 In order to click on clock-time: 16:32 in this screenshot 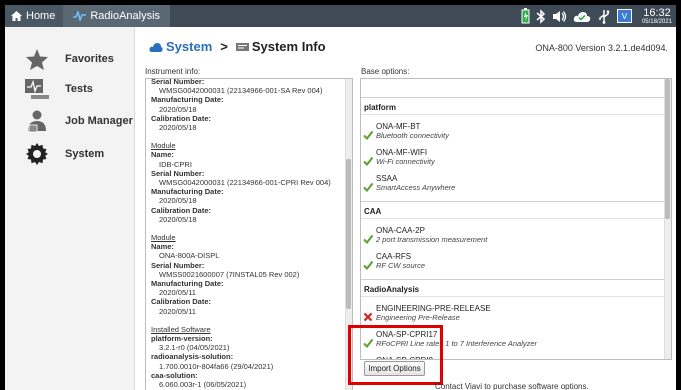, I will do `click(657, 12)`.